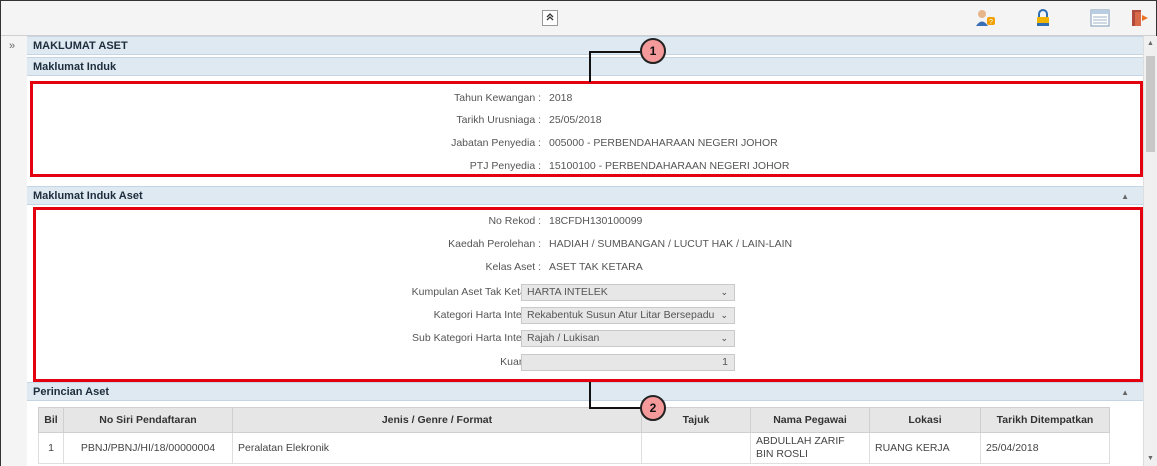 The height and width of the screenshot is (466, 1157). I want to click on table-cell: 1, so click(51, 448).